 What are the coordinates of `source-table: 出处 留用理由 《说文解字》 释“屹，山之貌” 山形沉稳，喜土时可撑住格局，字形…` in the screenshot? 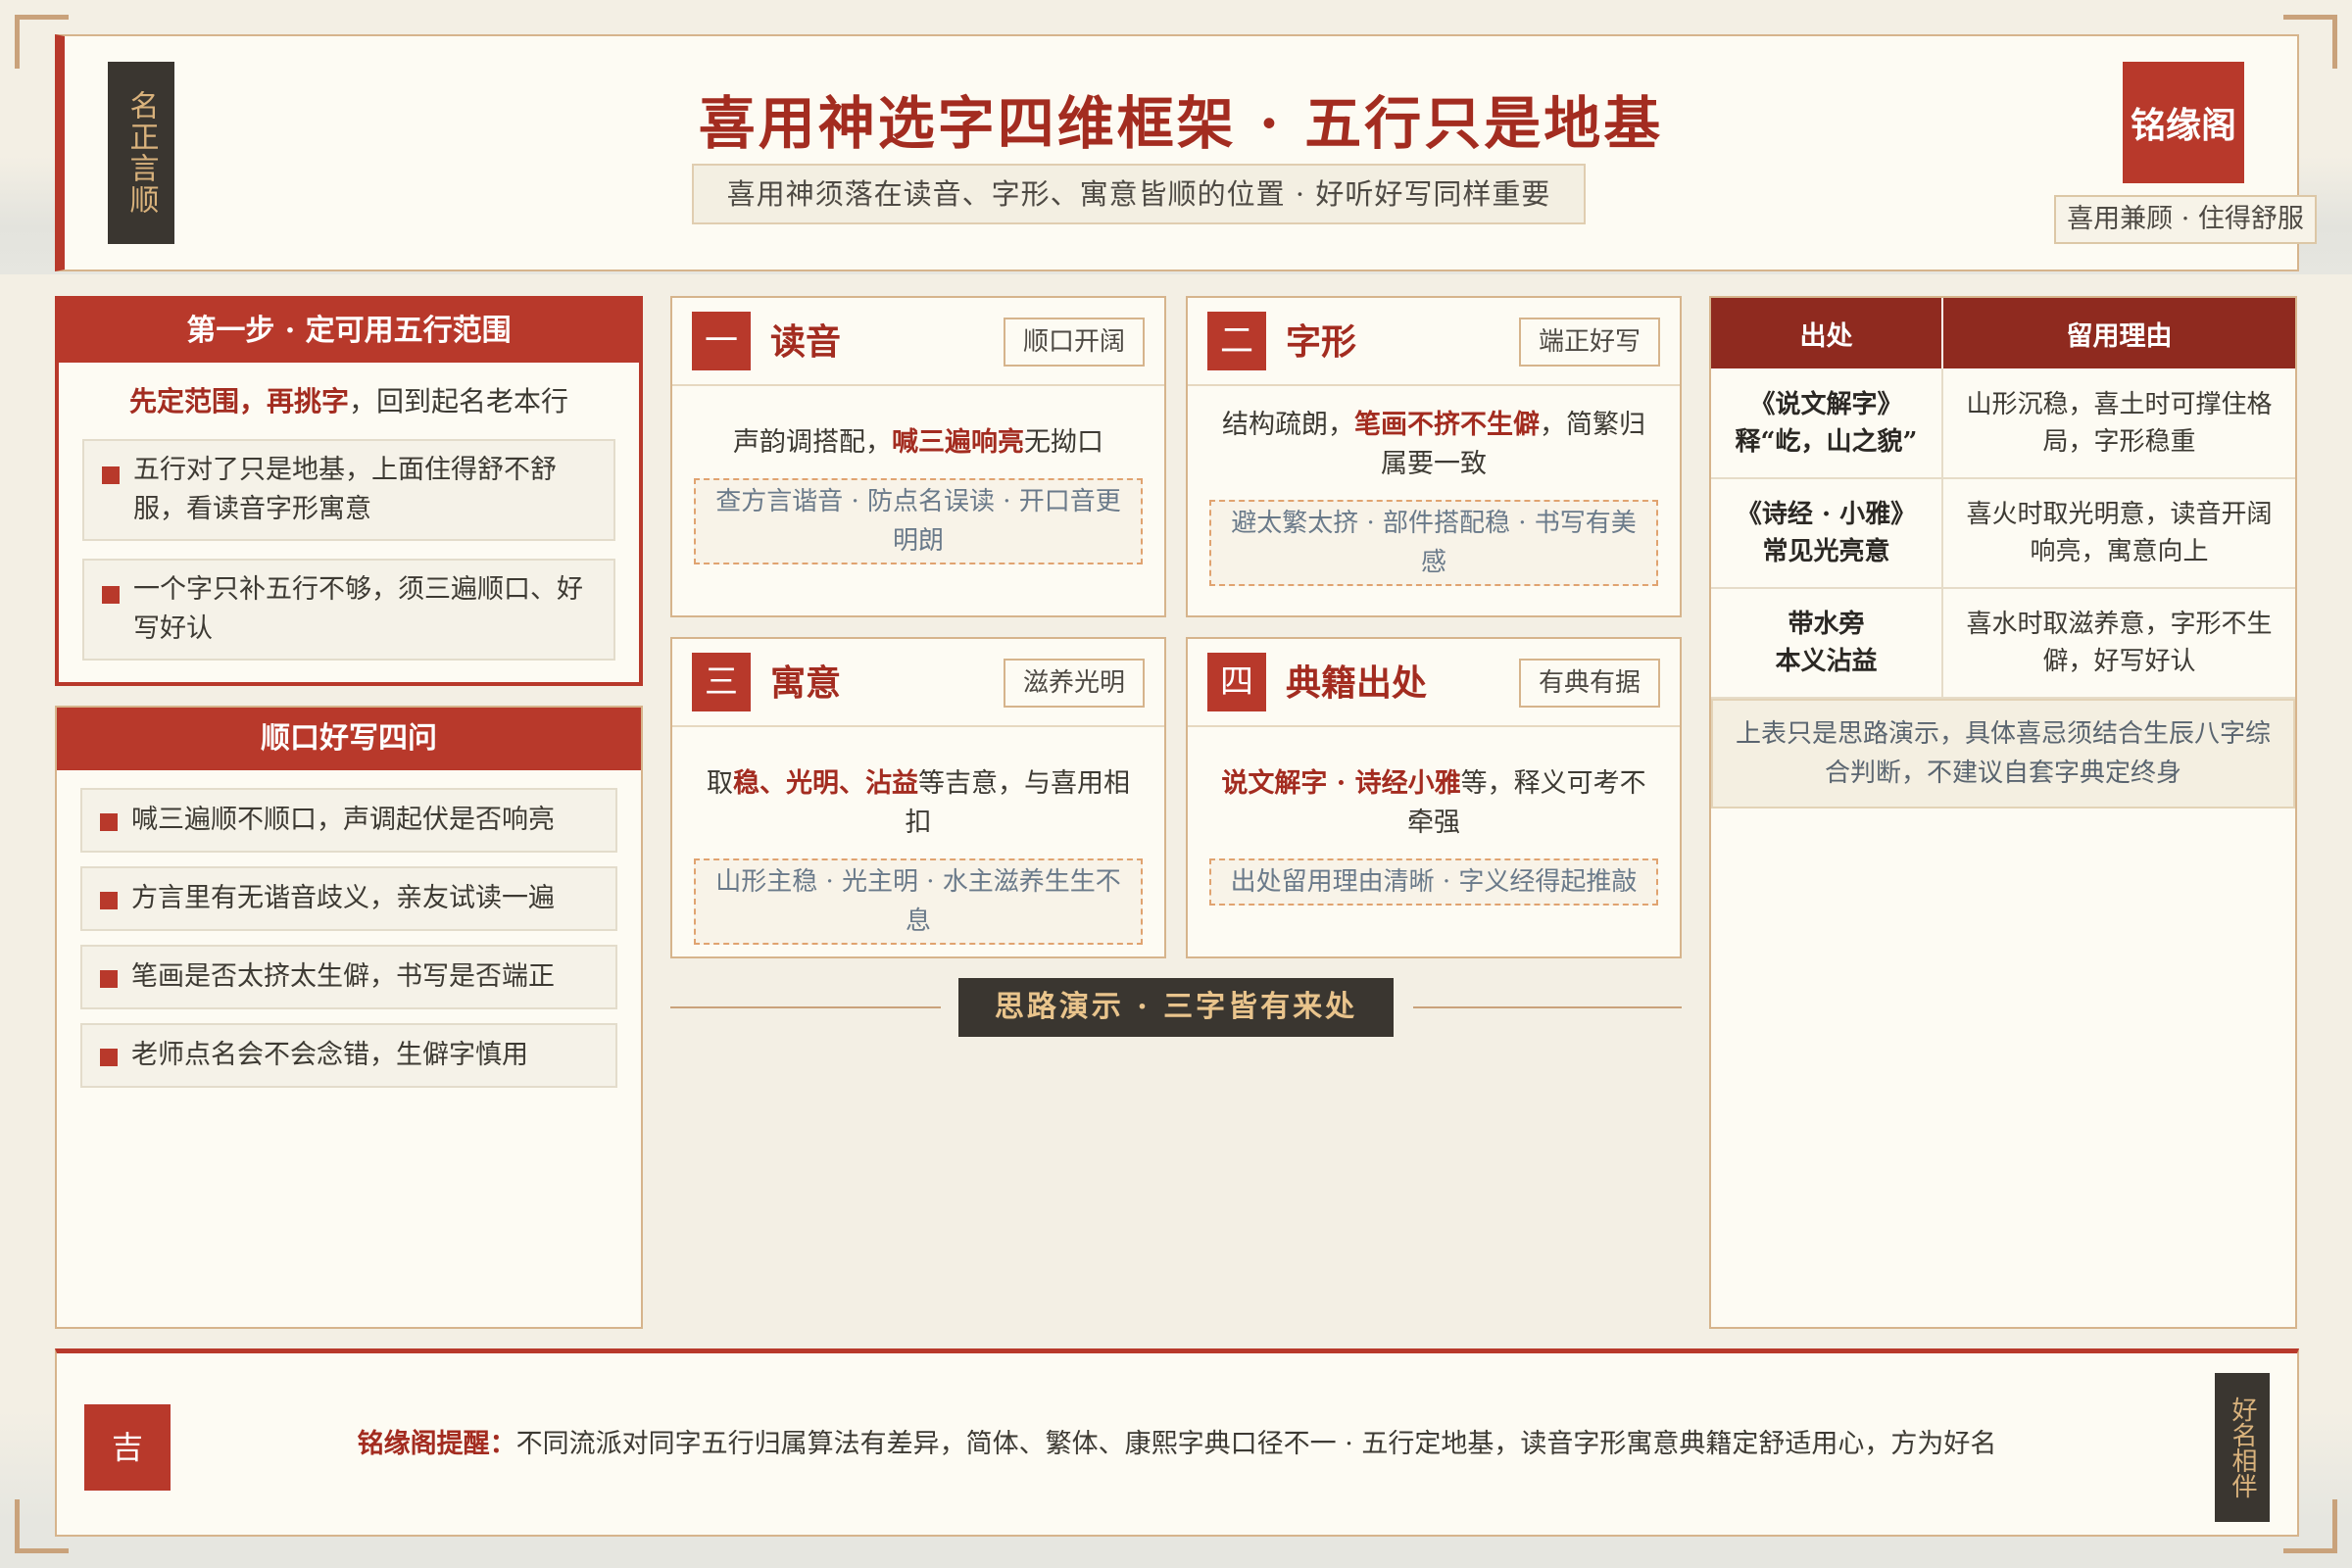 It's located at (2003, 498).